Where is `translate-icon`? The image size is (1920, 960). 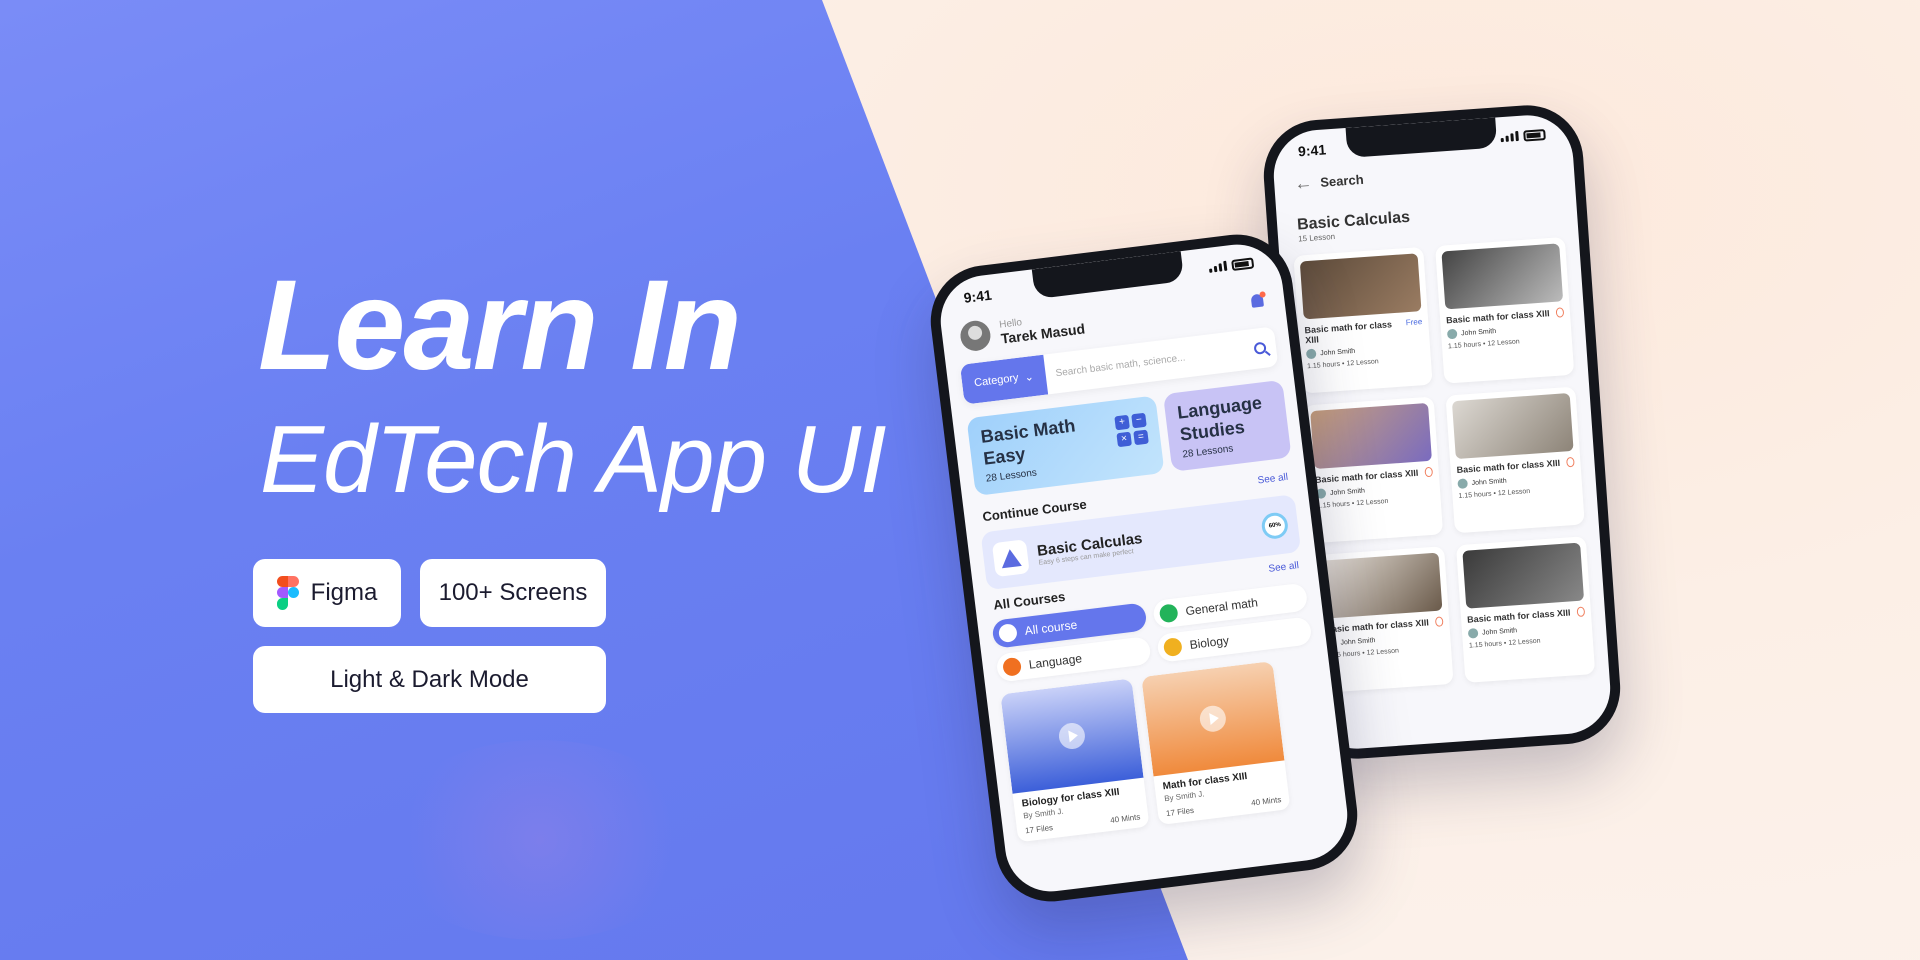 translate-icon is located at coordinates (1012, 666).